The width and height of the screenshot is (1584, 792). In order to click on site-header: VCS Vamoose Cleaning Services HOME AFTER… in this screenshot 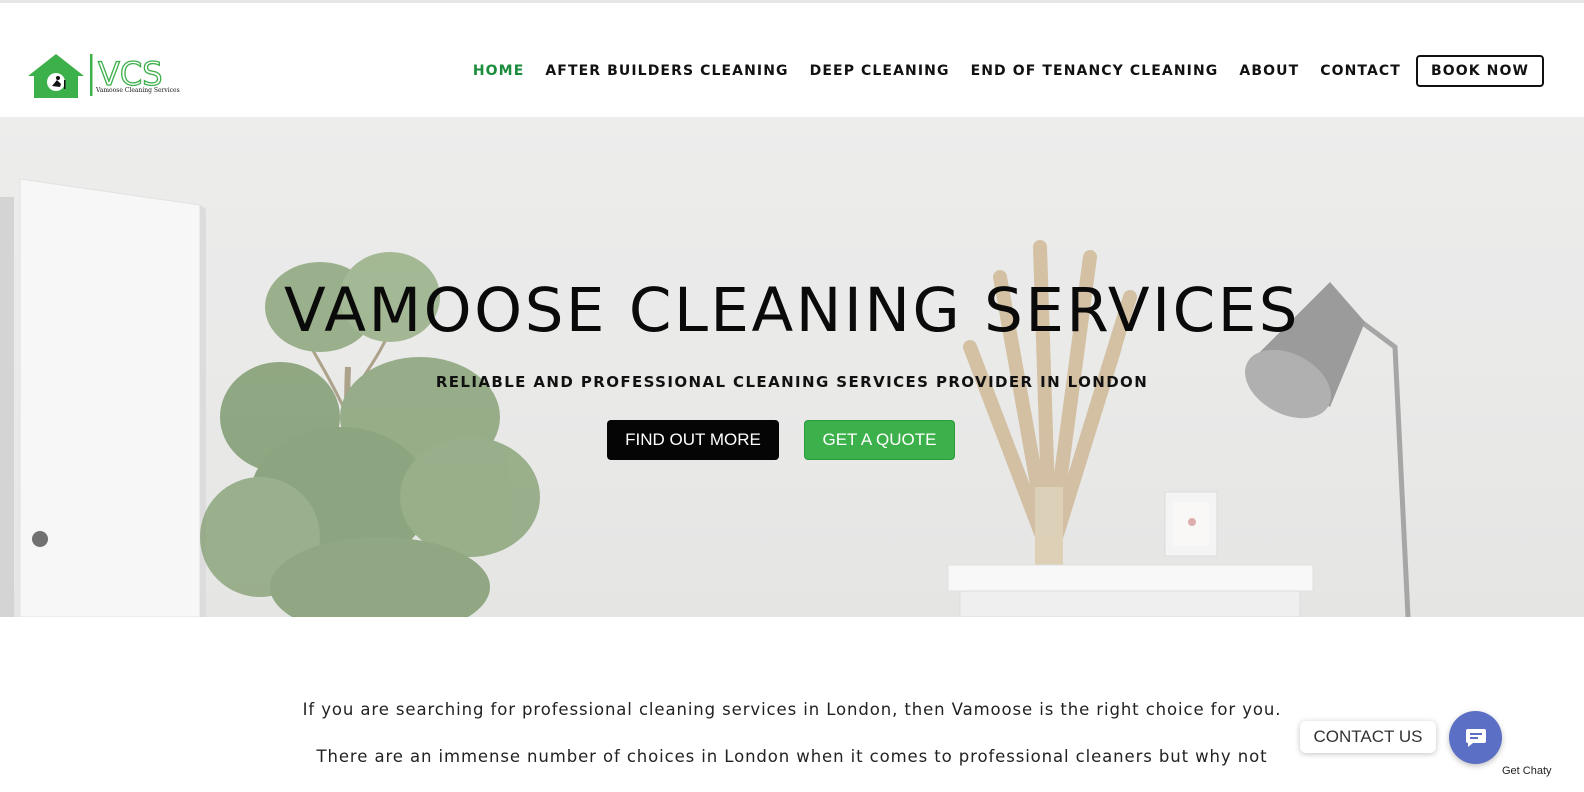, I will do `click(792, 60)`.